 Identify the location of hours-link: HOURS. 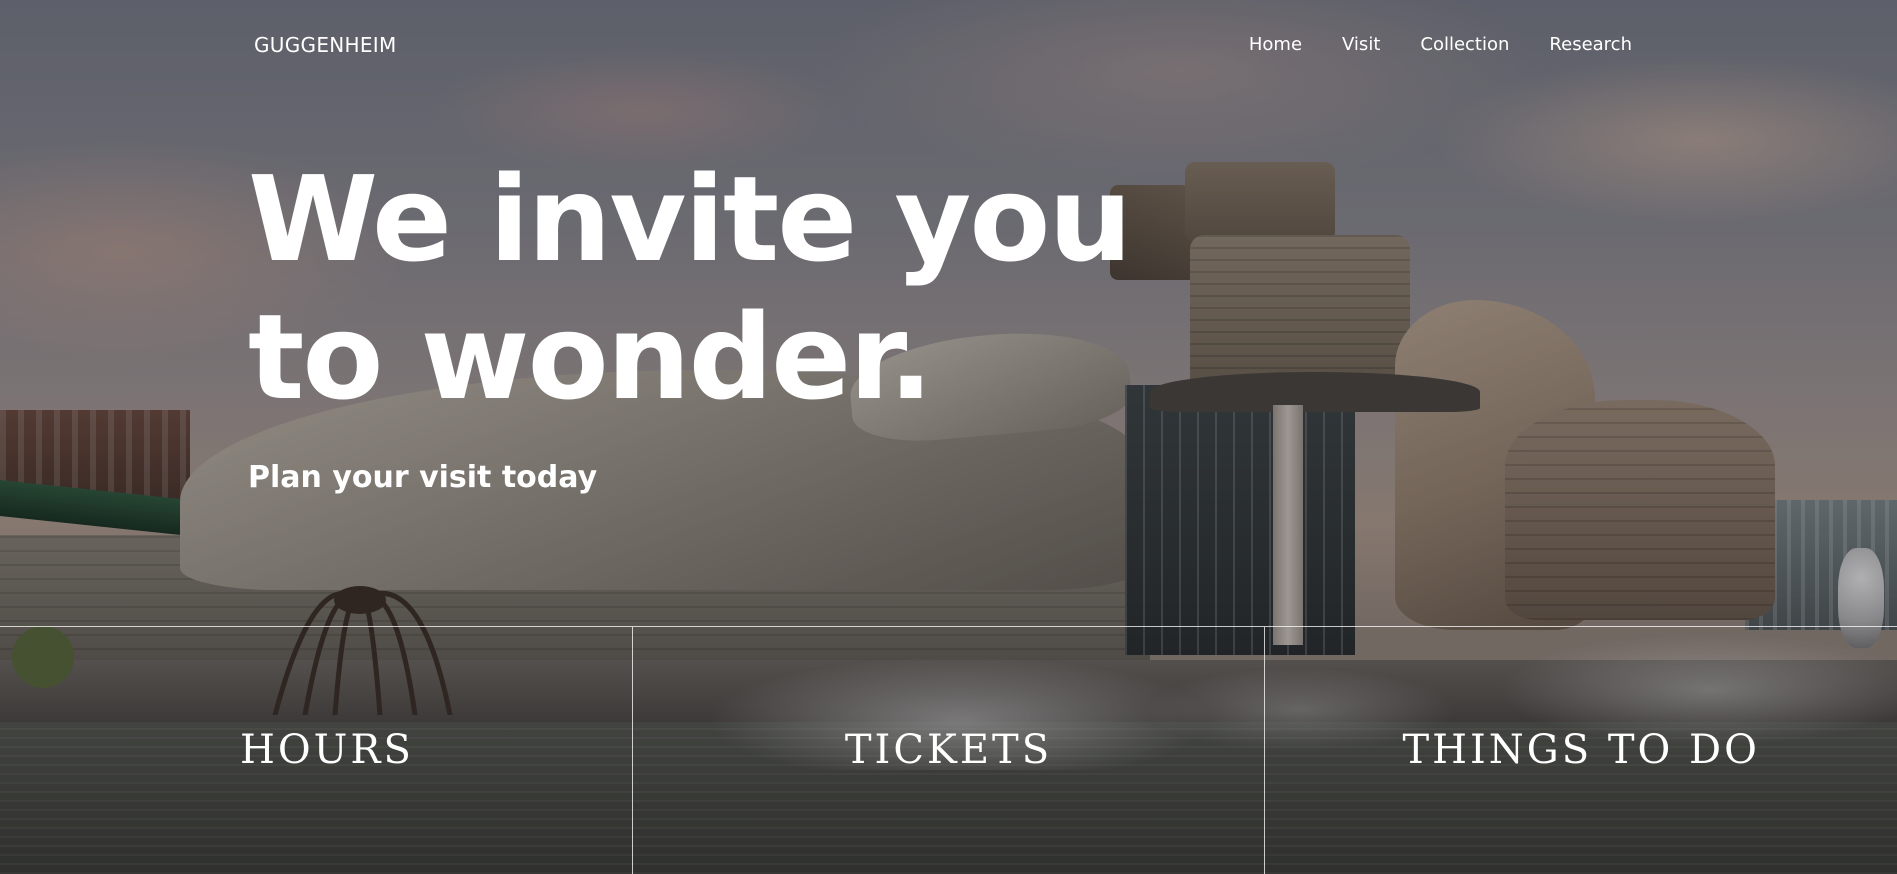
(316, 750).